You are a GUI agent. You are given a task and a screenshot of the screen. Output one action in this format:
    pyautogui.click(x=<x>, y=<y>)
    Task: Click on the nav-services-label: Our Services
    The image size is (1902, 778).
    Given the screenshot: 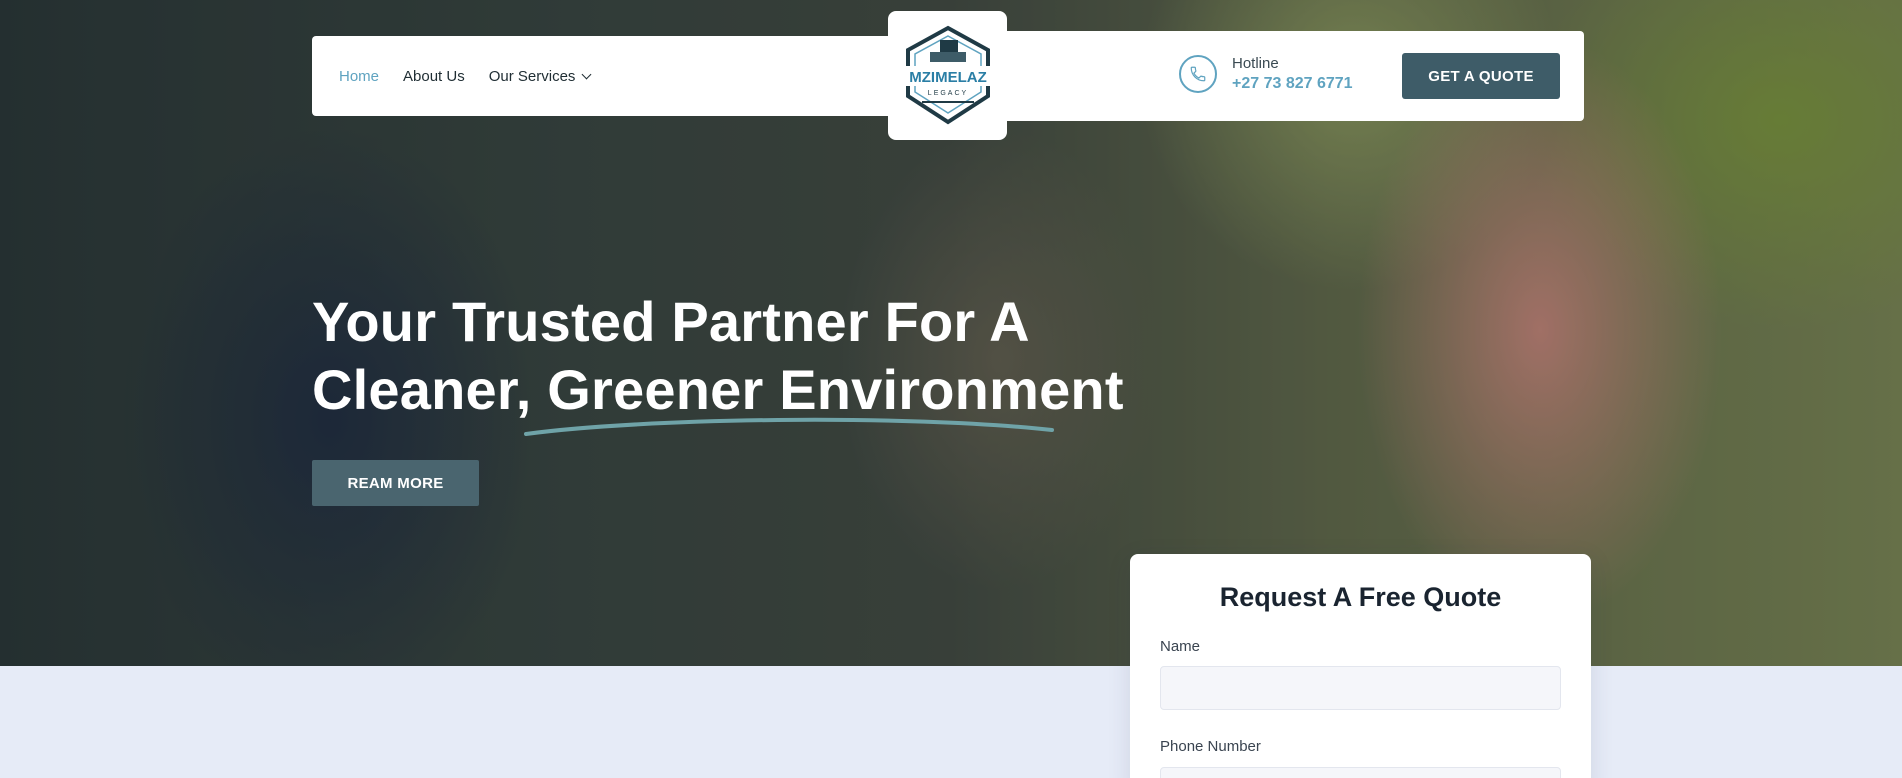 What is the action you would take?
    pyautogui.click(x=532, y=76)
    